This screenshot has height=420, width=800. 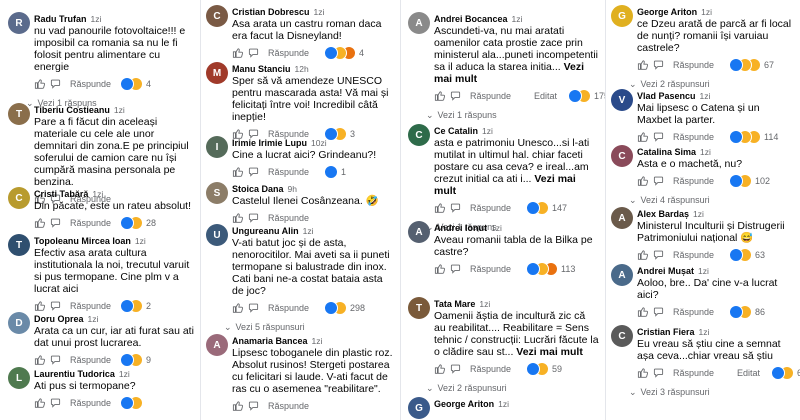 What do you see at coordinates (271, 12) in the screenshot?
I see `comment-author: Cristian Dobrescu` at bounding box center [271, 12].